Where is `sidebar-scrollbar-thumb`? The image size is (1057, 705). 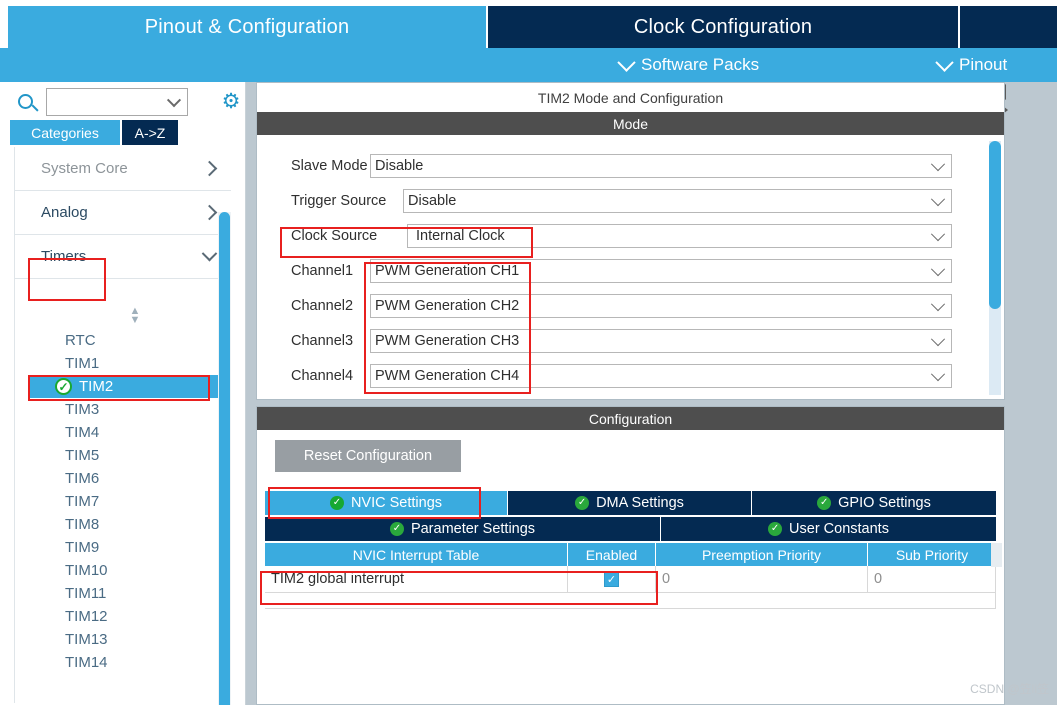
sidebar-scrollbar-thumb is located at coordinates (224, 458).